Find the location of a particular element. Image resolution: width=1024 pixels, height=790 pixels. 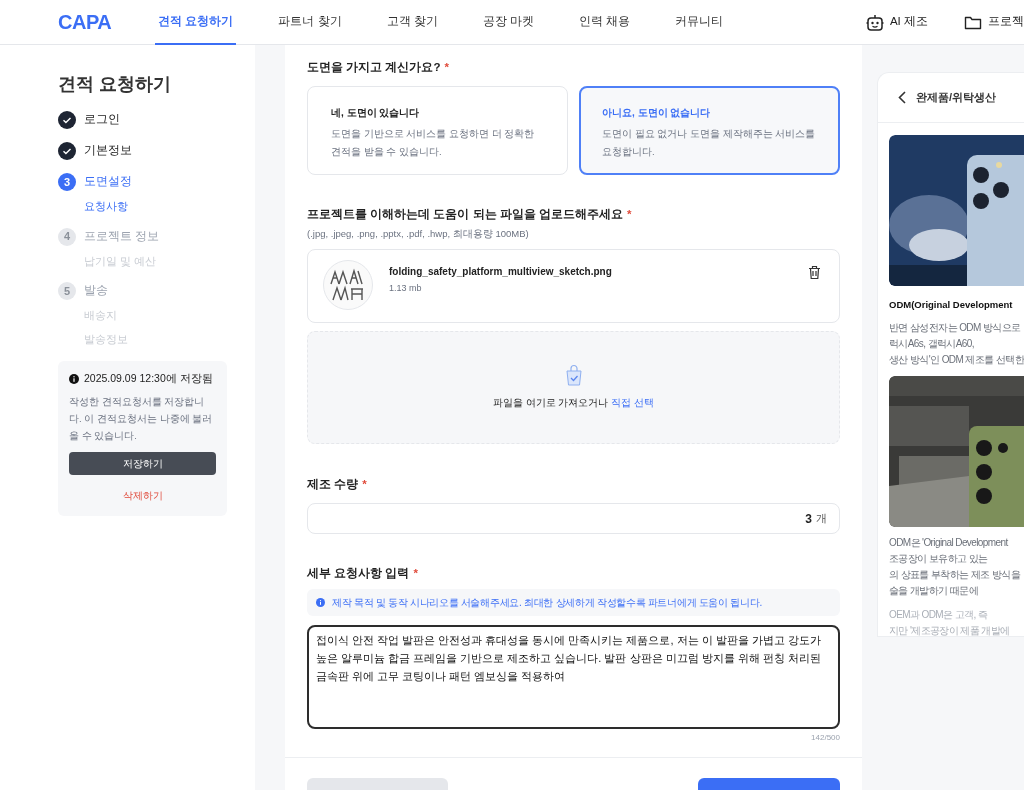

saved-time: 2025.09.09 12:30에 저장됨 is located at coordinates (148, 378).